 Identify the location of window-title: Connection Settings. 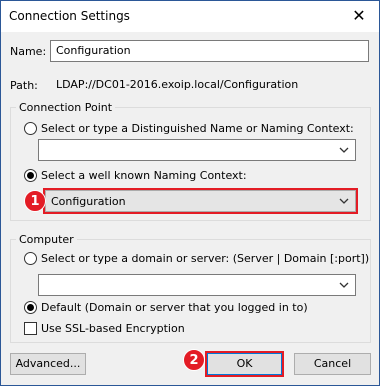
(69, 16).